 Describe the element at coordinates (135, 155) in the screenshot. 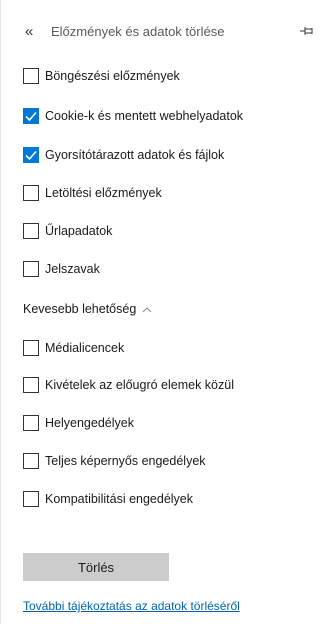

I see `option-label: Gyorsítótárazott adatok és fájlok` at that location.